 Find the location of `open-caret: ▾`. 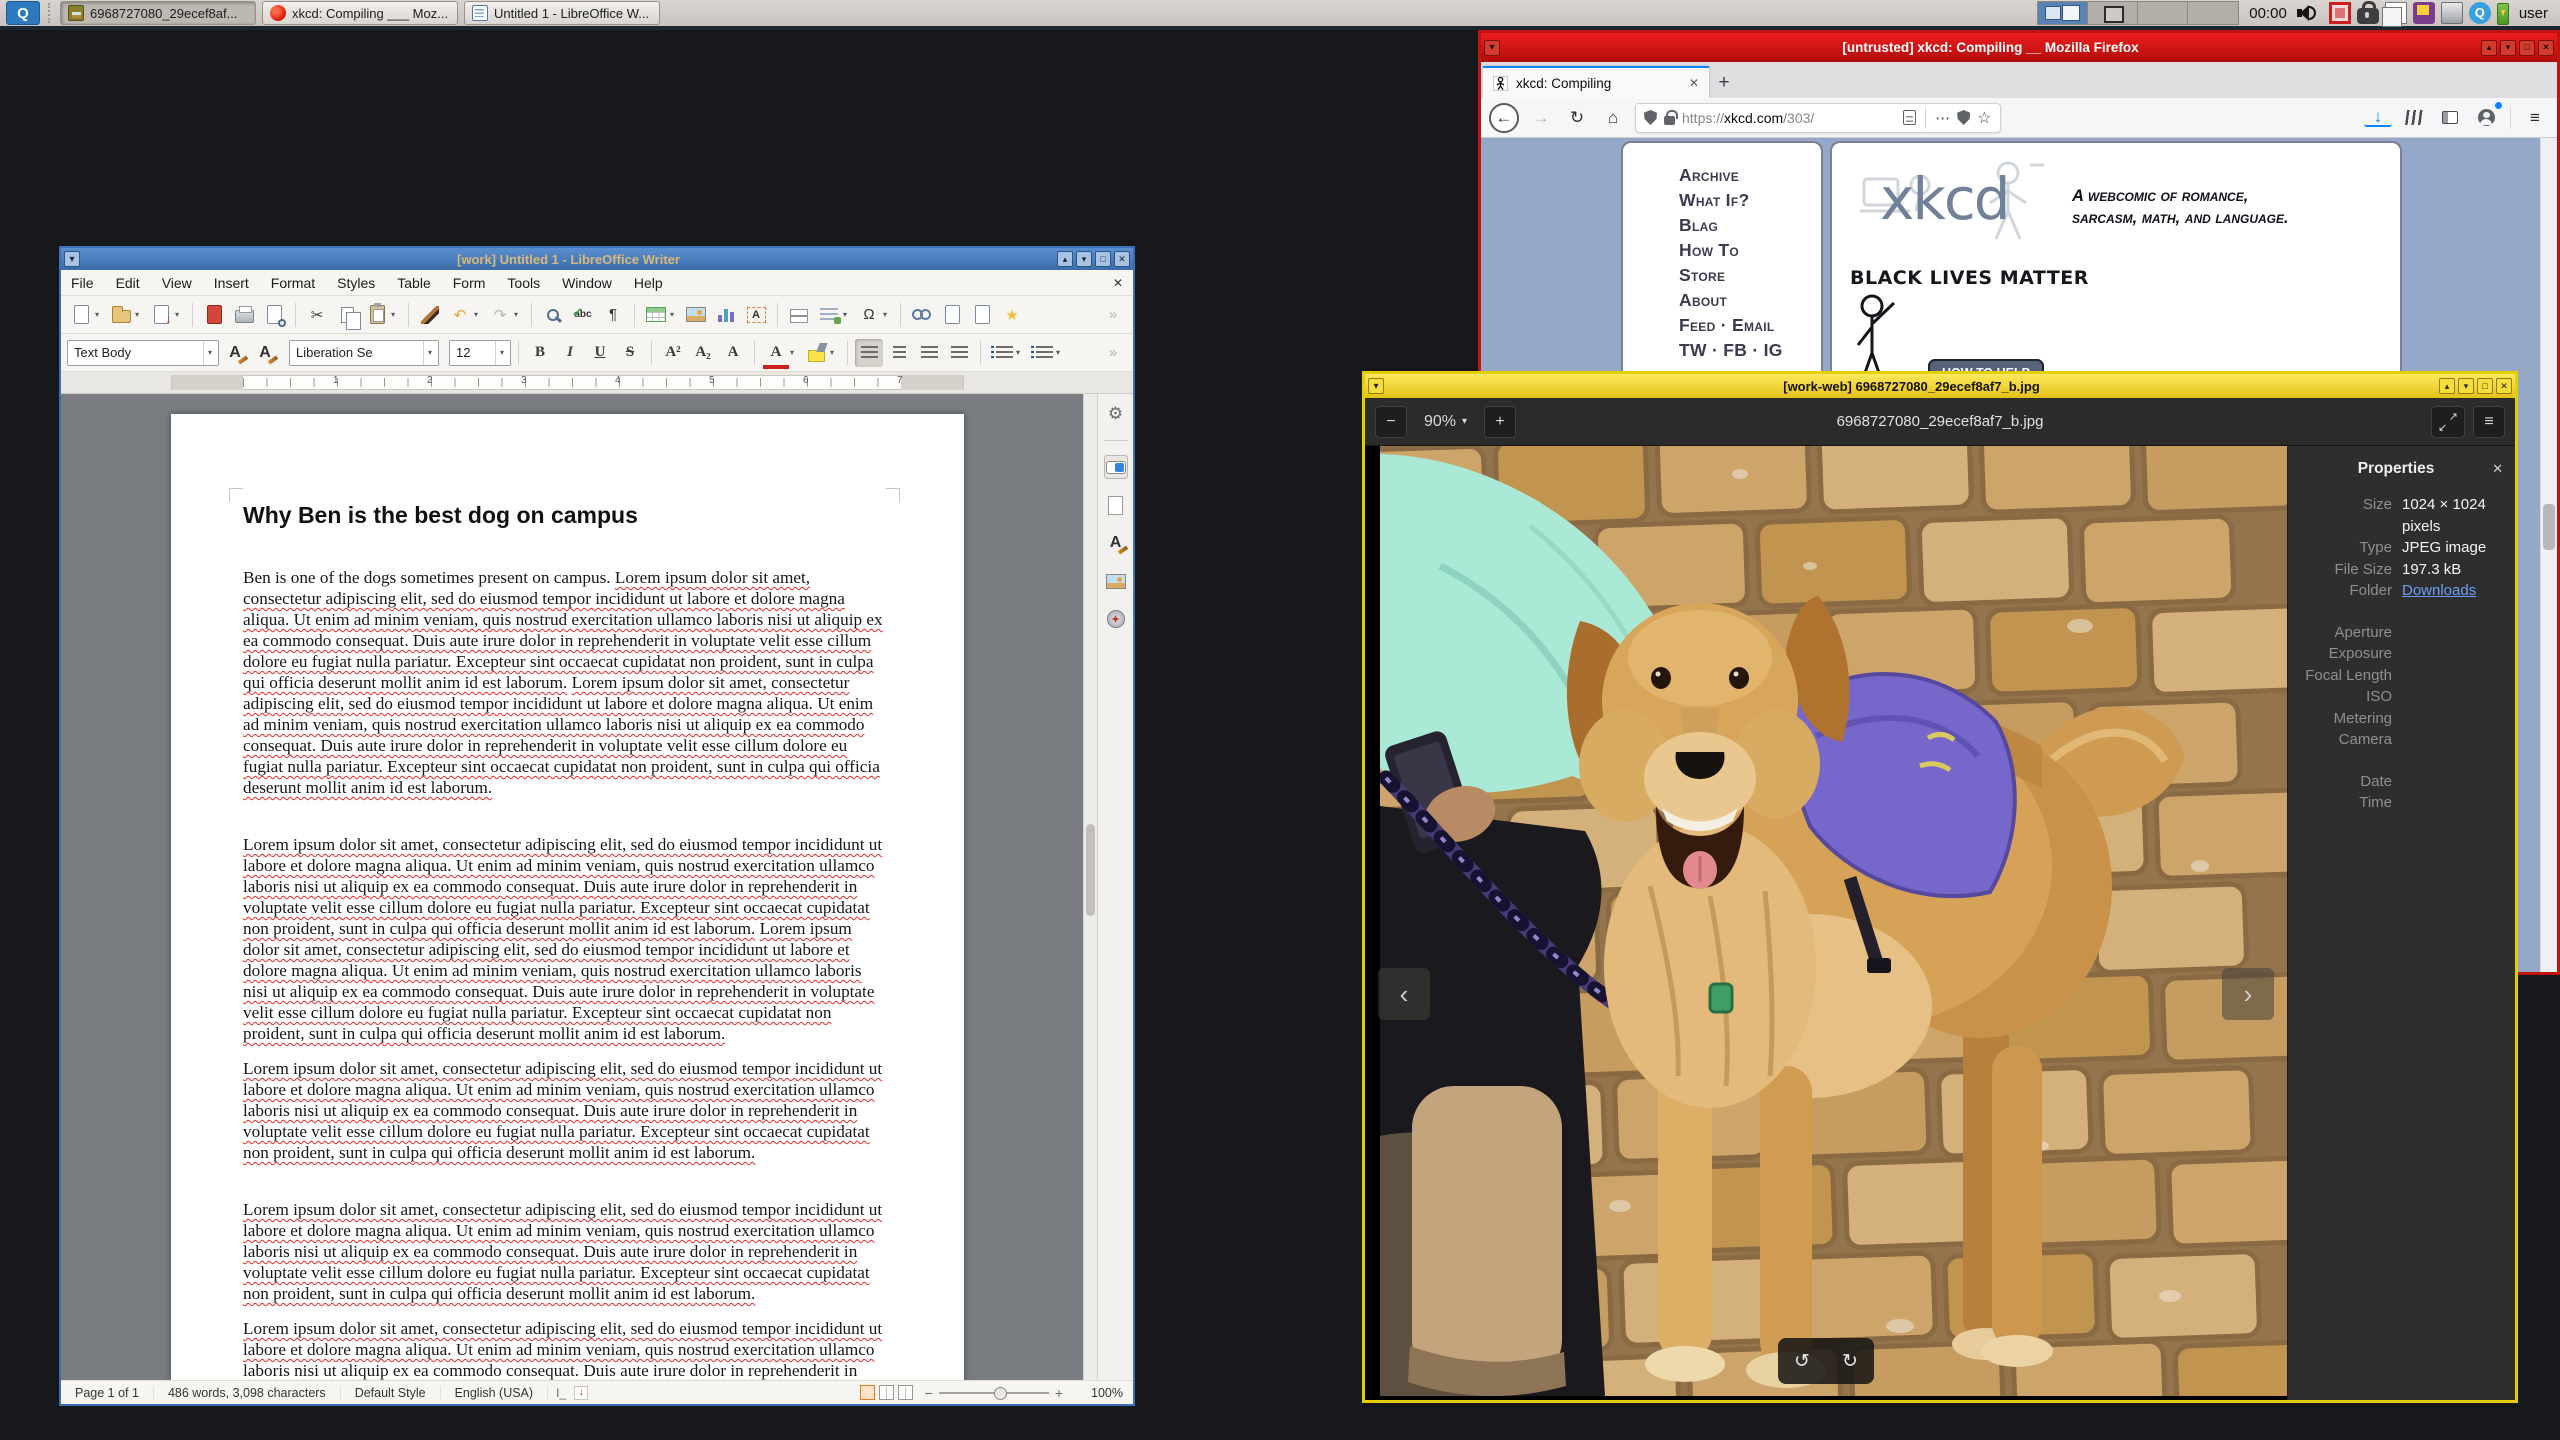

open-caret: ▾ is located at coordinates (140, 314).